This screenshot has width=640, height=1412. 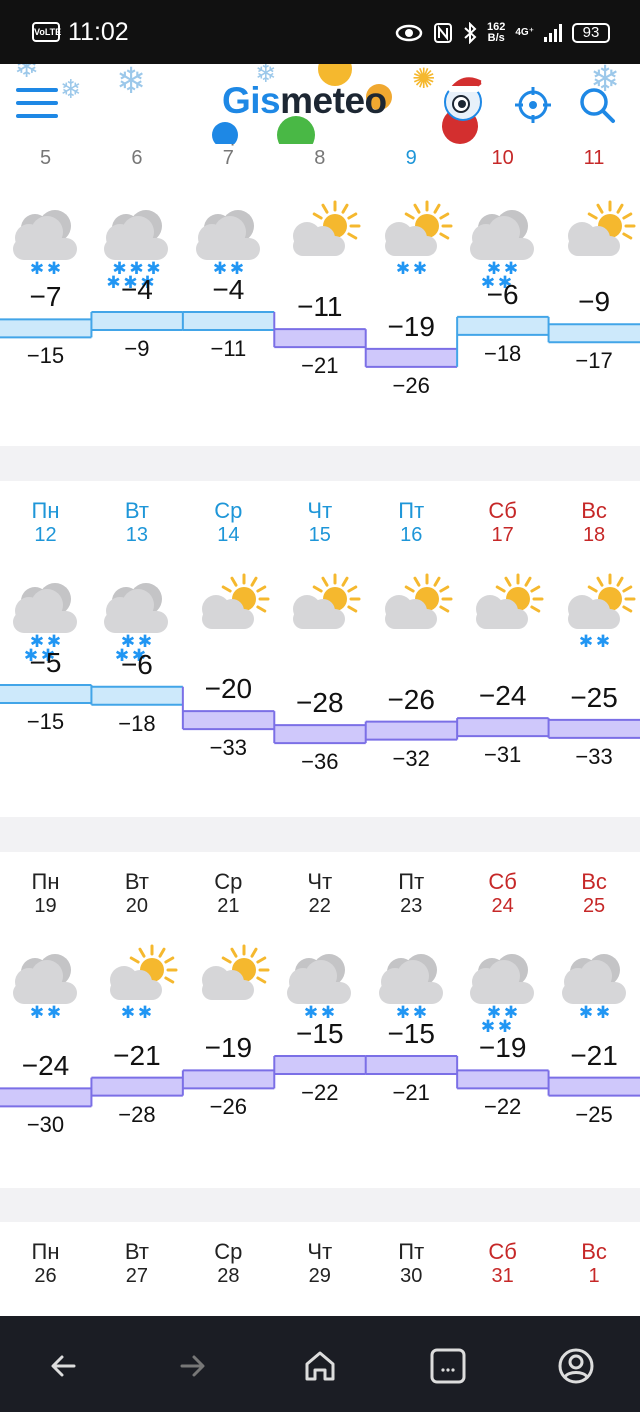 I want to click on day-date: 23, so click(x=411, y=906).